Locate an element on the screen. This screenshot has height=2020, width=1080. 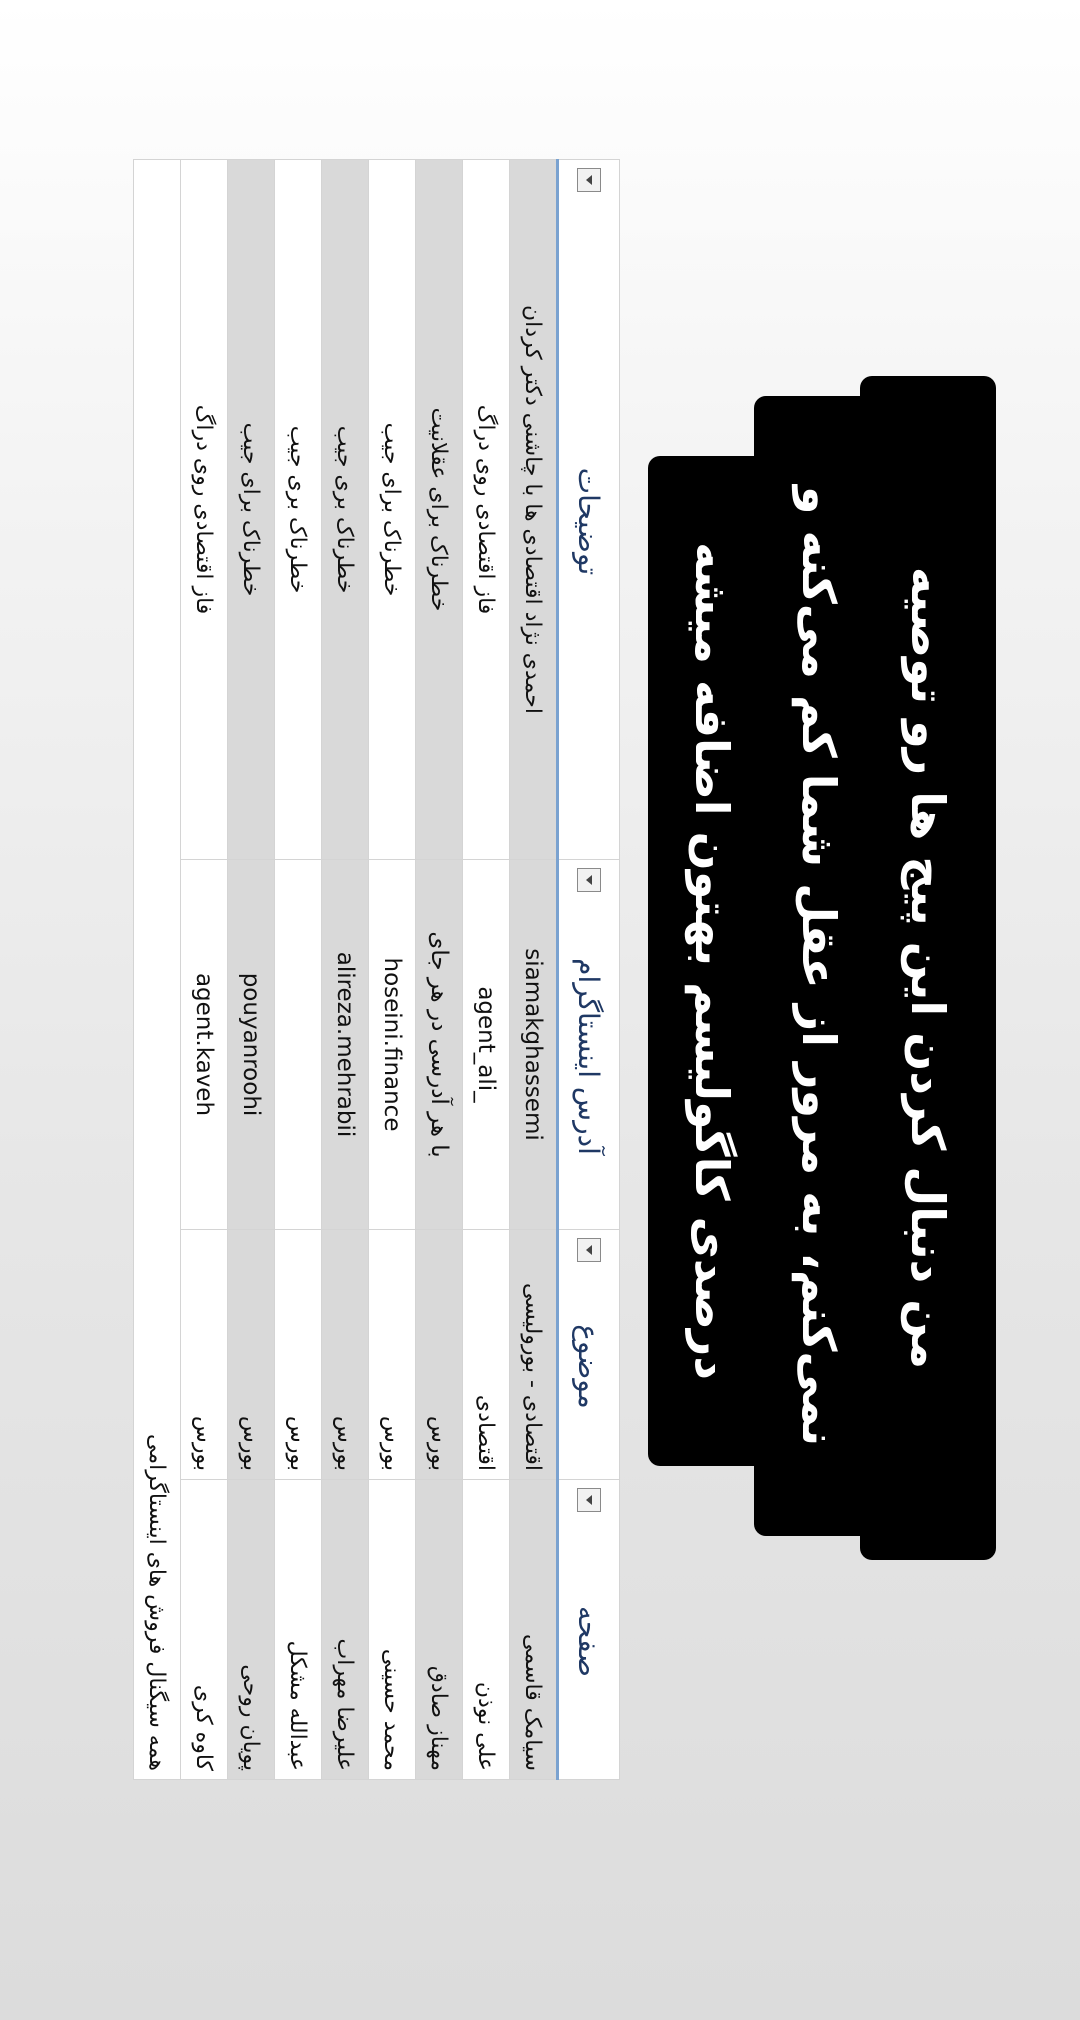
cell-page: محمد حسینی is located at coordinates (392, 1629).